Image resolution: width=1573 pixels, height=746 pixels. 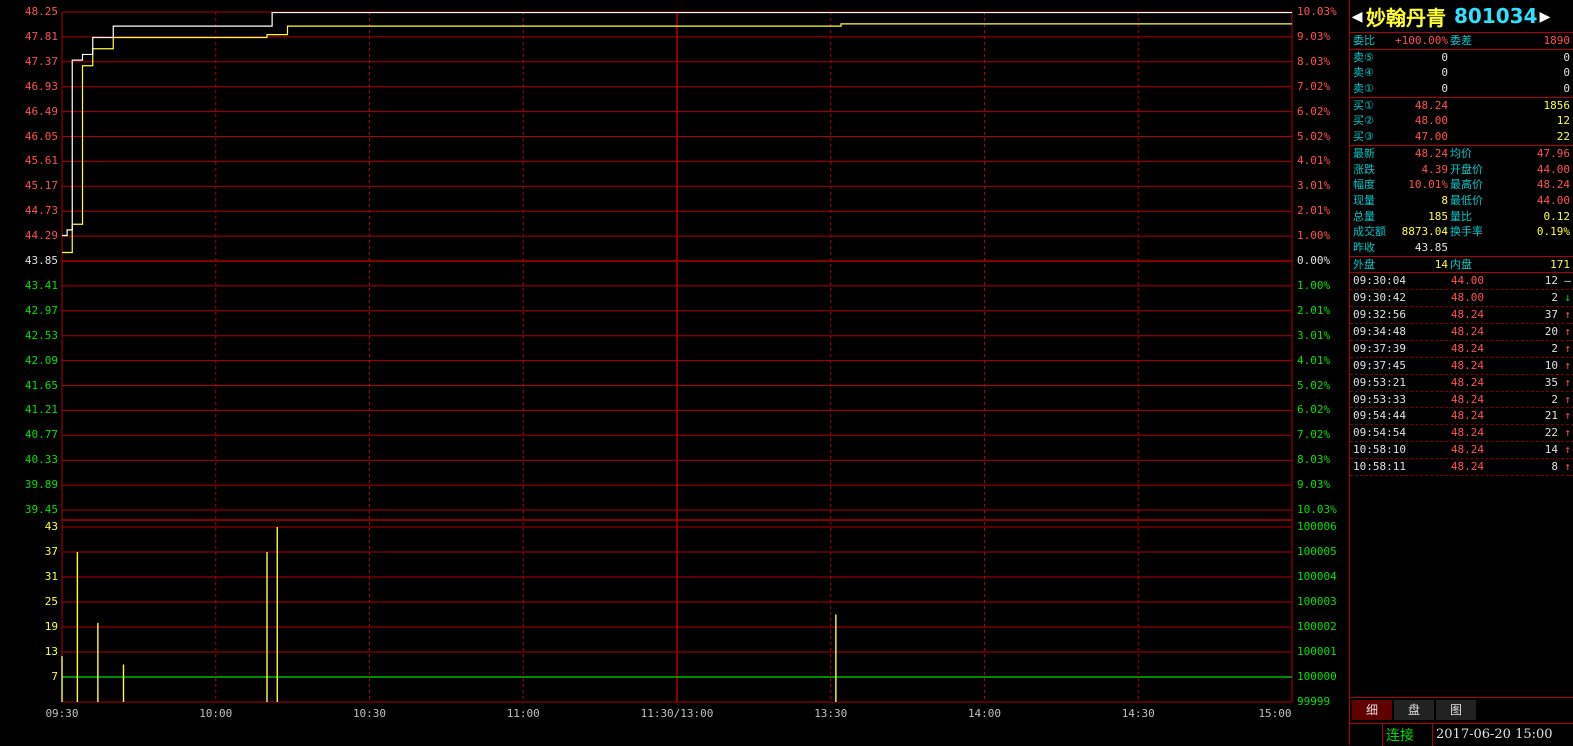 I want to click on stat-label: 开盘价, so click(x=1466, y=169).